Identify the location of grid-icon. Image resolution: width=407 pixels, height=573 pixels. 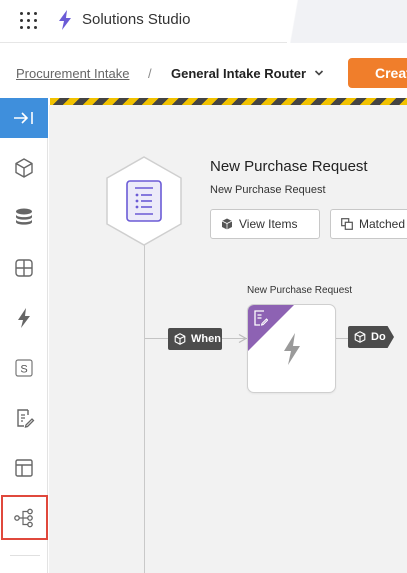
(24, 268).